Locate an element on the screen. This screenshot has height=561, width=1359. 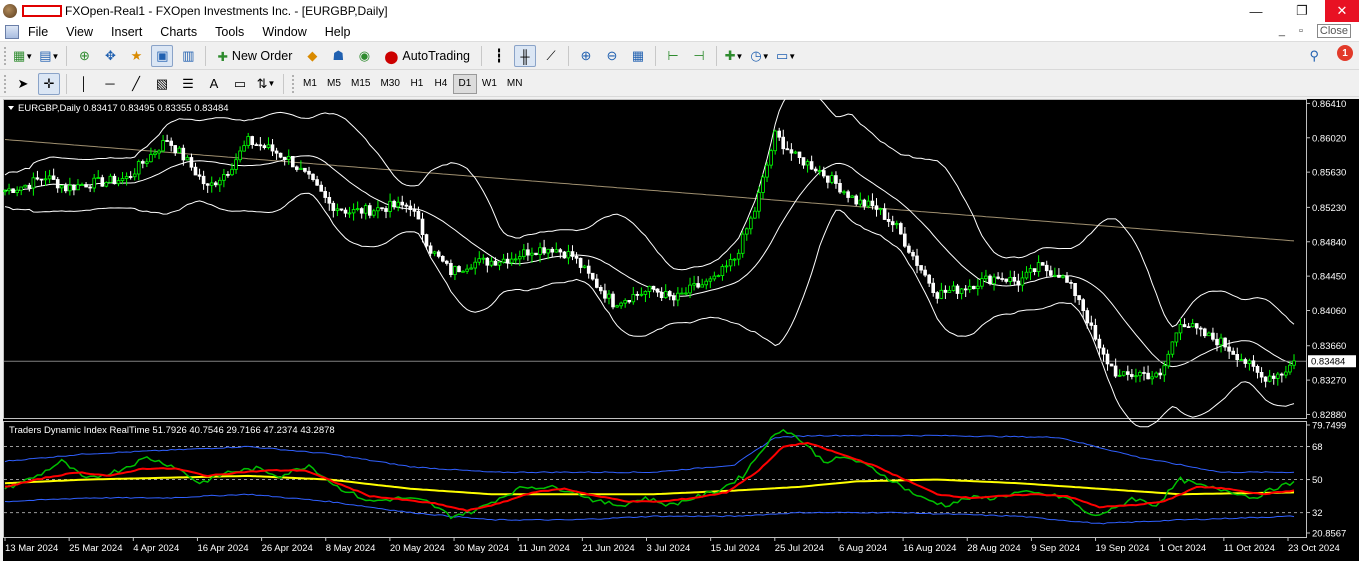
indicator-axis-label: 68 is located at coordinates (1317, 447).